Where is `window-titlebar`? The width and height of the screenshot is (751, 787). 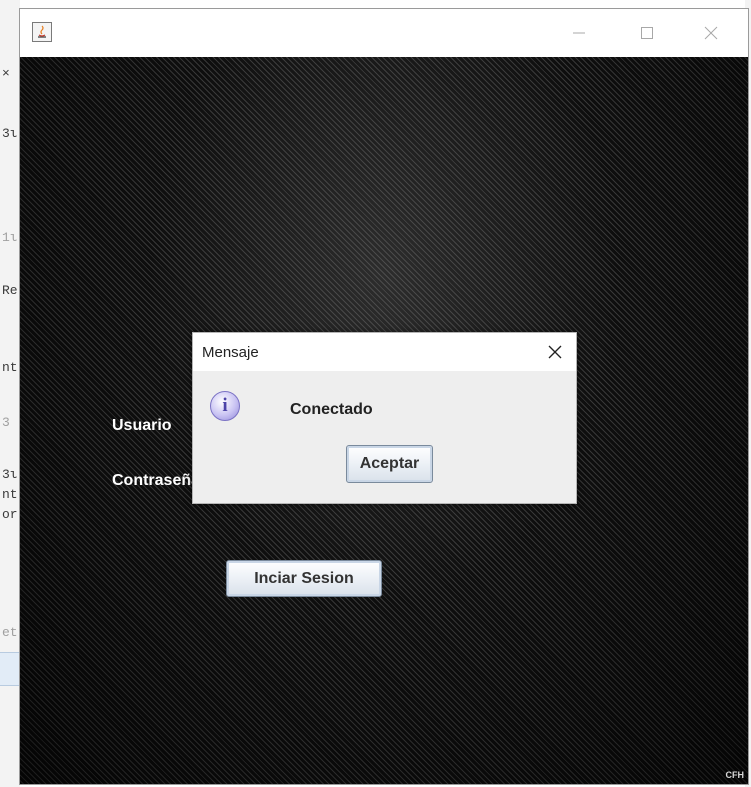
window-titlebar is located at coordinates (384, 33).